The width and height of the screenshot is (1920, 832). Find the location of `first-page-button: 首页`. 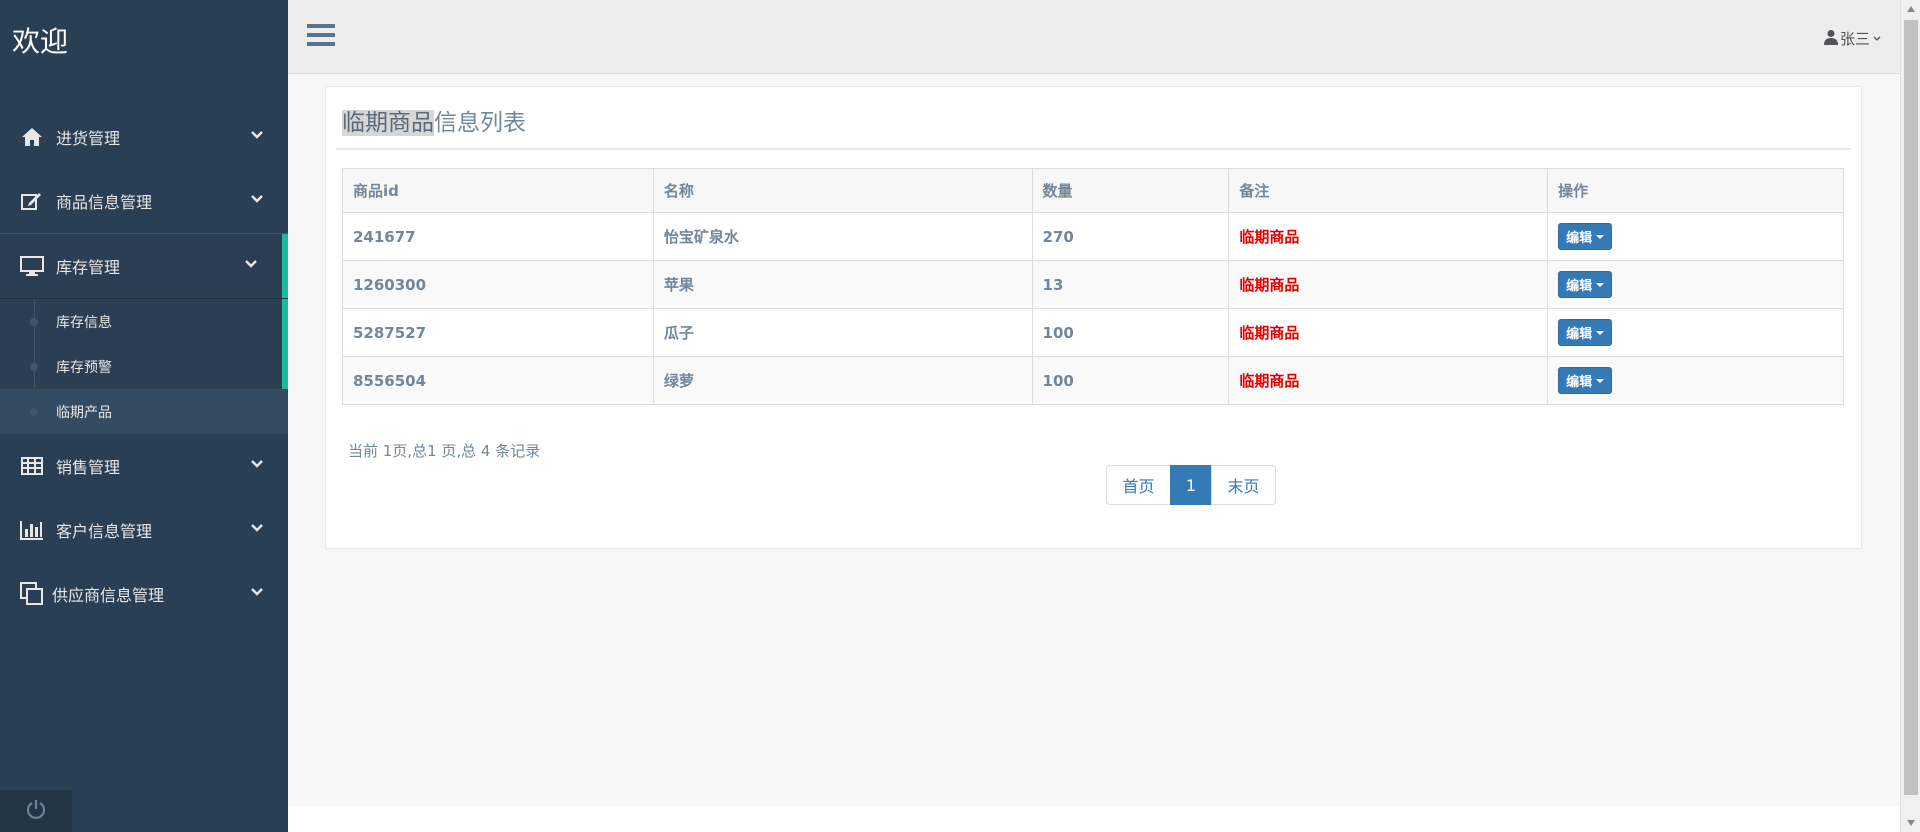

first-page-button: 首页 is located at coordinates (1138, 485).